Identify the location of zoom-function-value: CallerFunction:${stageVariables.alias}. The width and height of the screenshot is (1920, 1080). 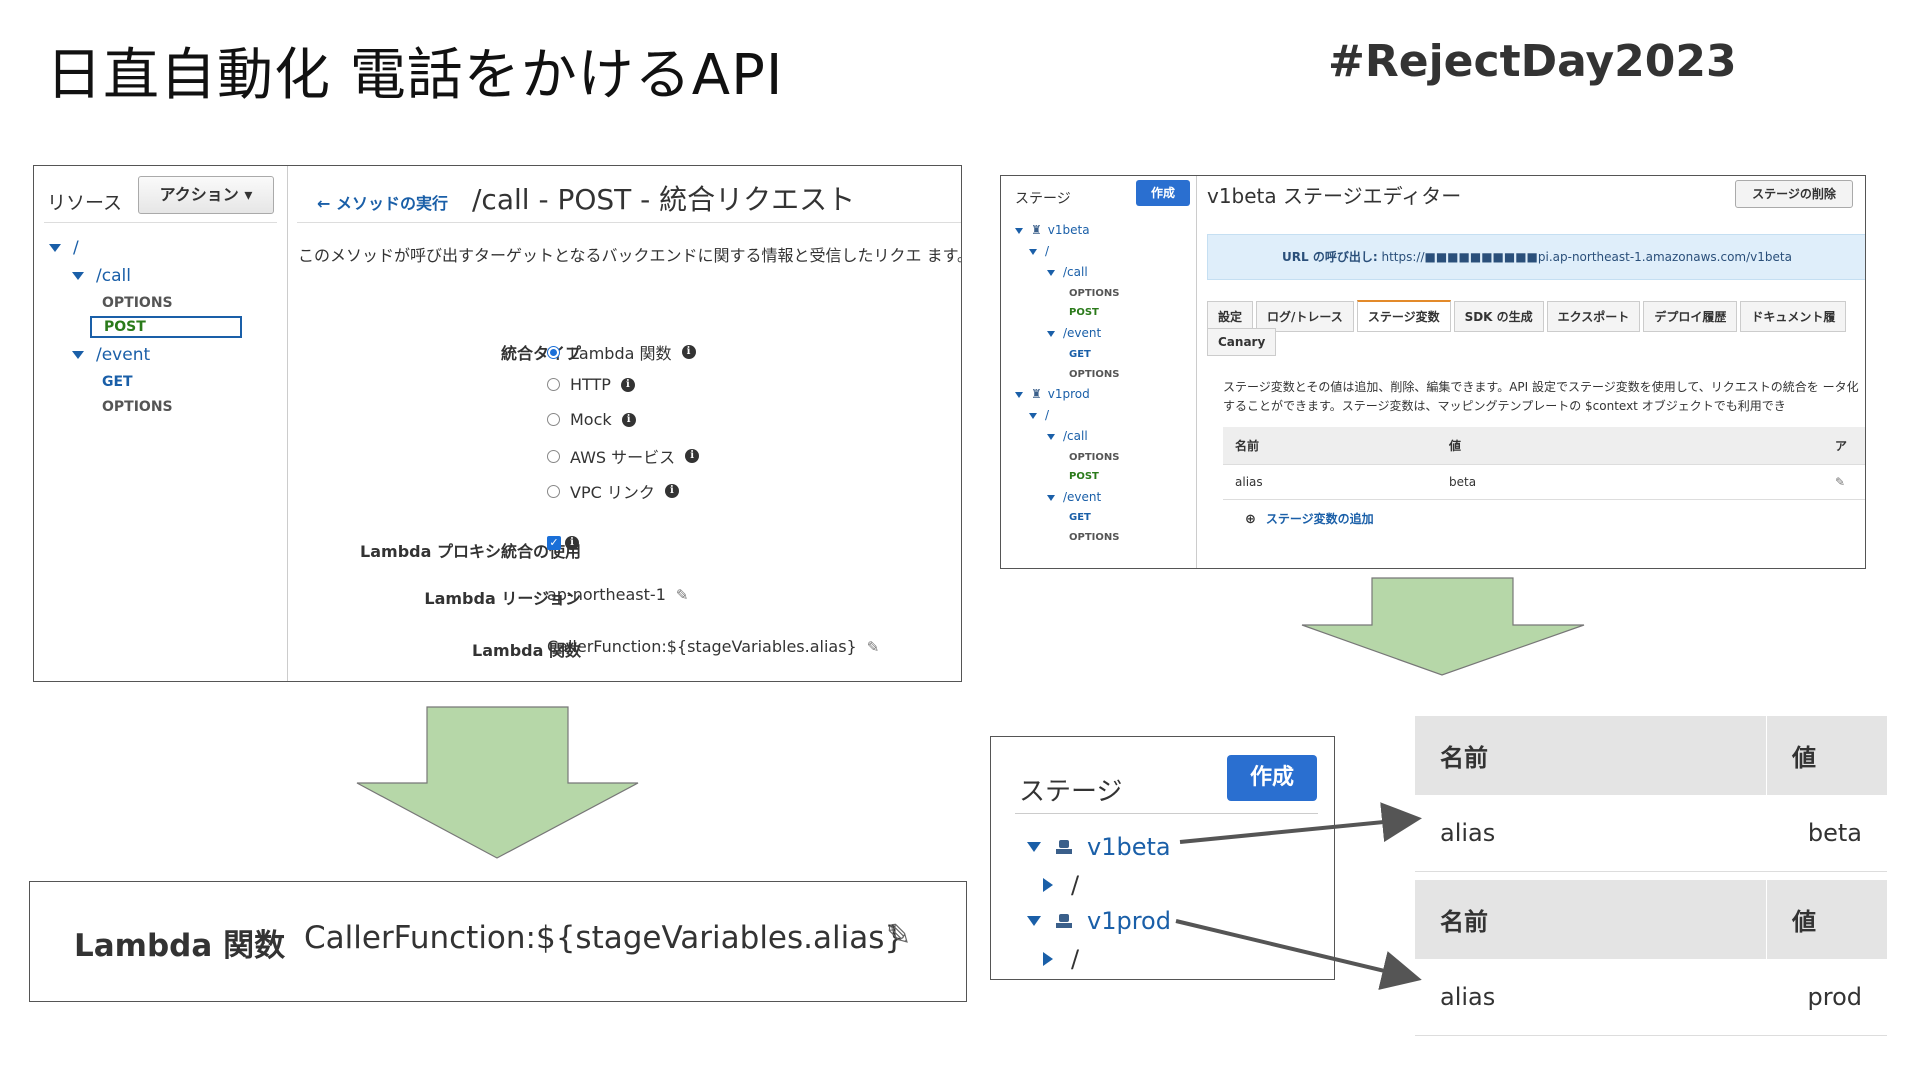
(604, 938).